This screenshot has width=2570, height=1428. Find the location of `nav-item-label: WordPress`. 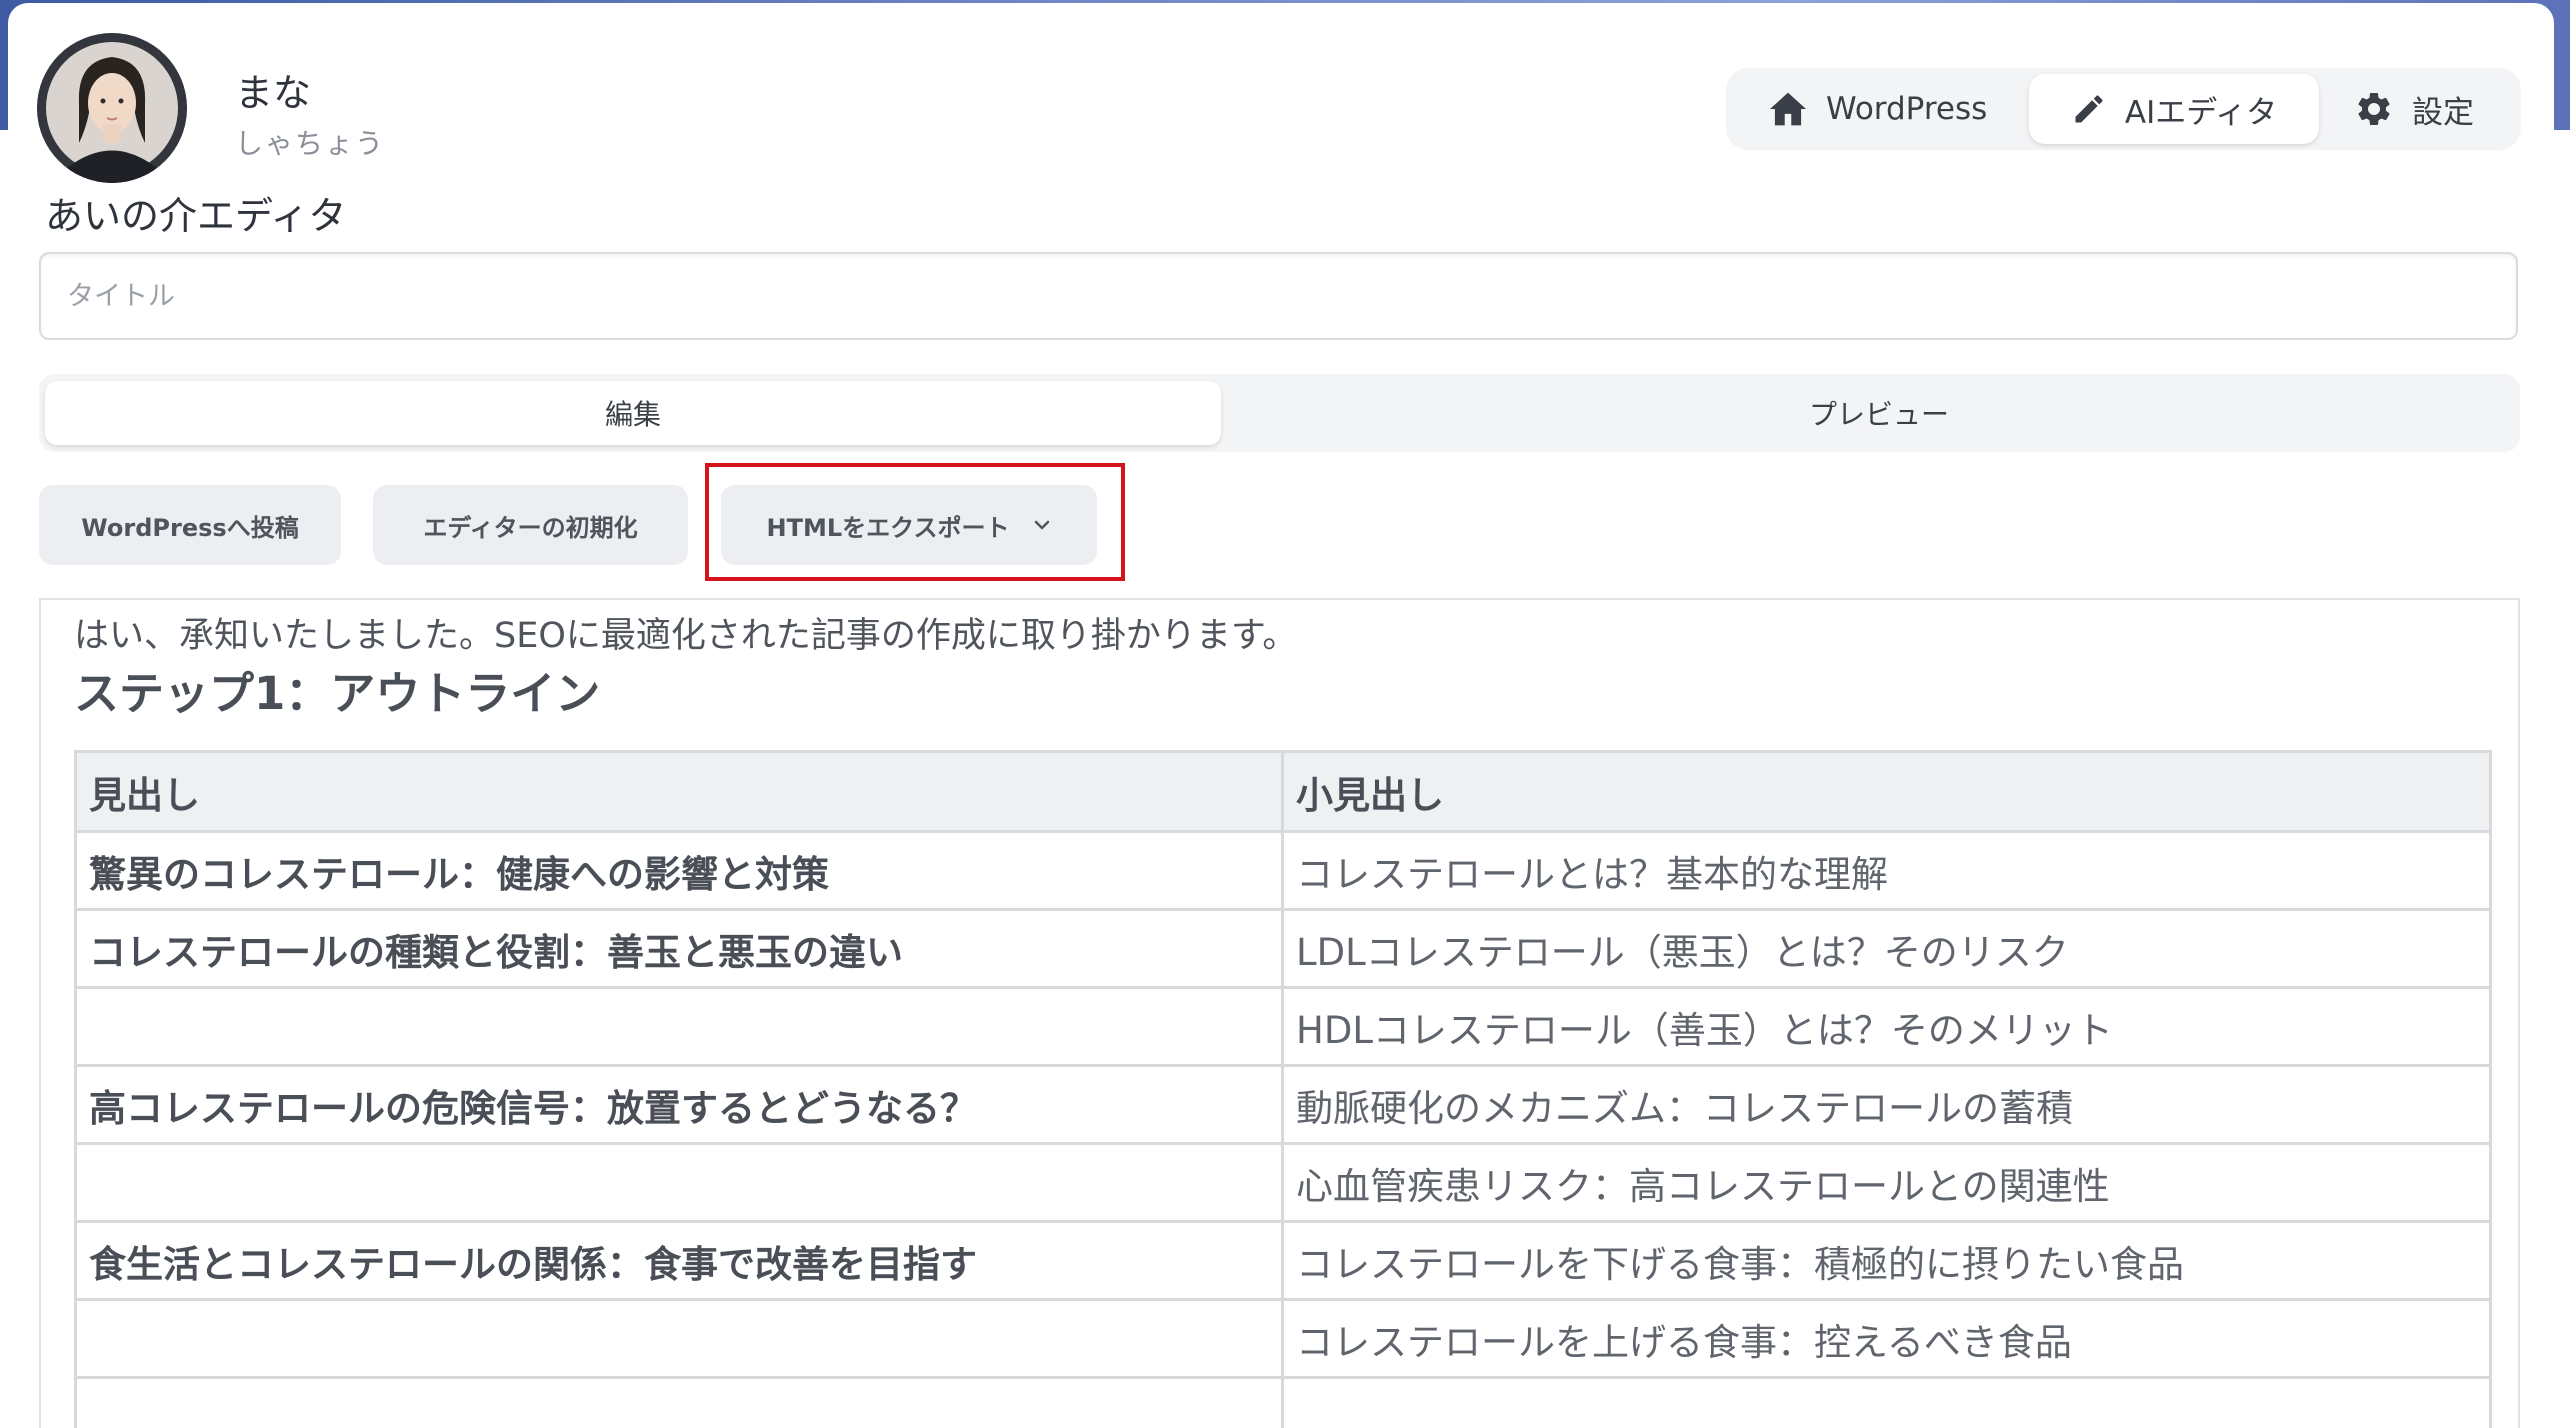

nav-item-label: WordPress is located at coordinates (1906, 109).